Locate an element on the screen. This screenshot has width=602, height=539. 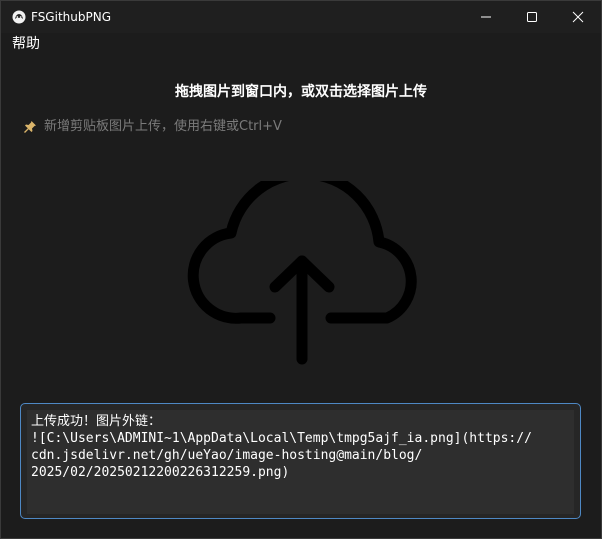
minimize-button is located at coordinates (486, 17).